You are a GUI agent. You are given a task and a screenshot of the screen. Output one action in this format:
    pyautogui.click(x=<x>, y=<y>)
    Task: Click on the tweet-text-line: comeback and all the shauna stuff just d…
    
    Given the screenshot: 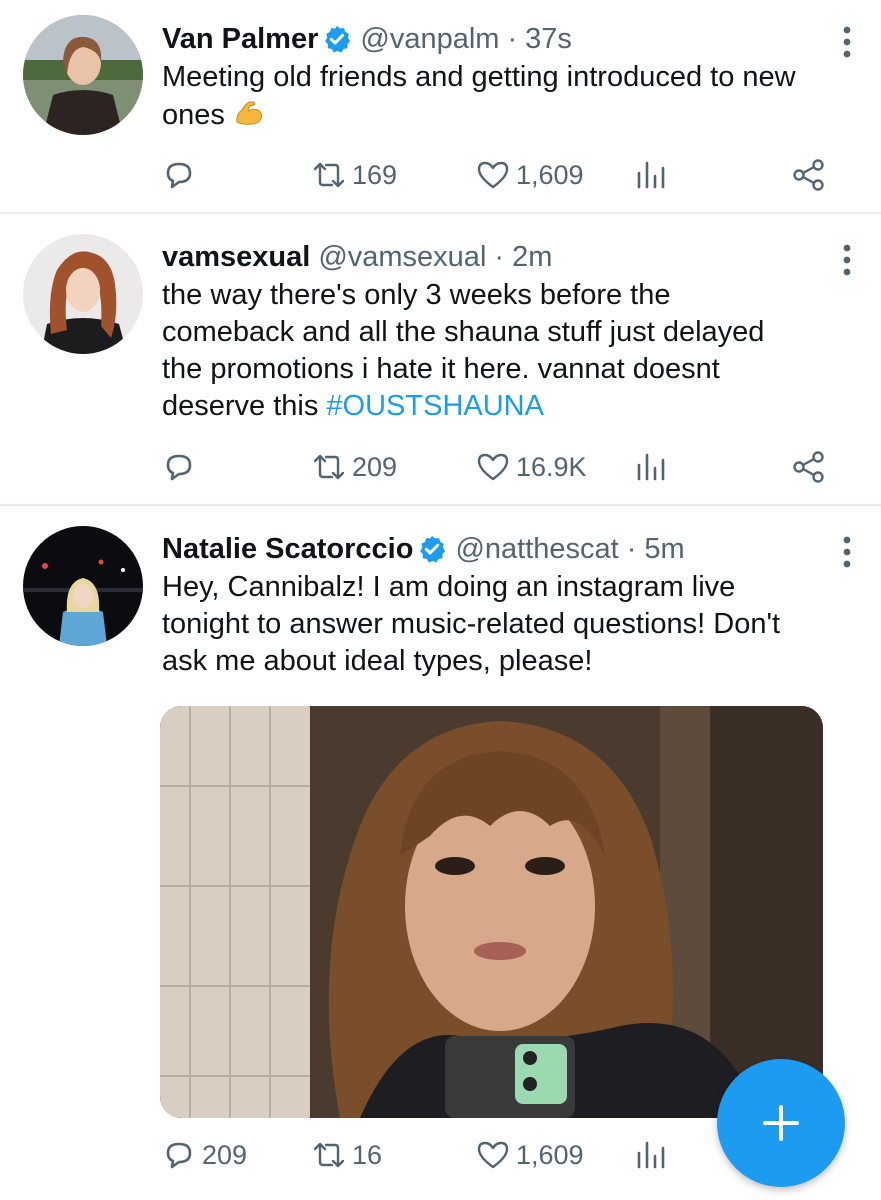 What is the action you would take?
    pyautogui.click(x=463, y=332)
    